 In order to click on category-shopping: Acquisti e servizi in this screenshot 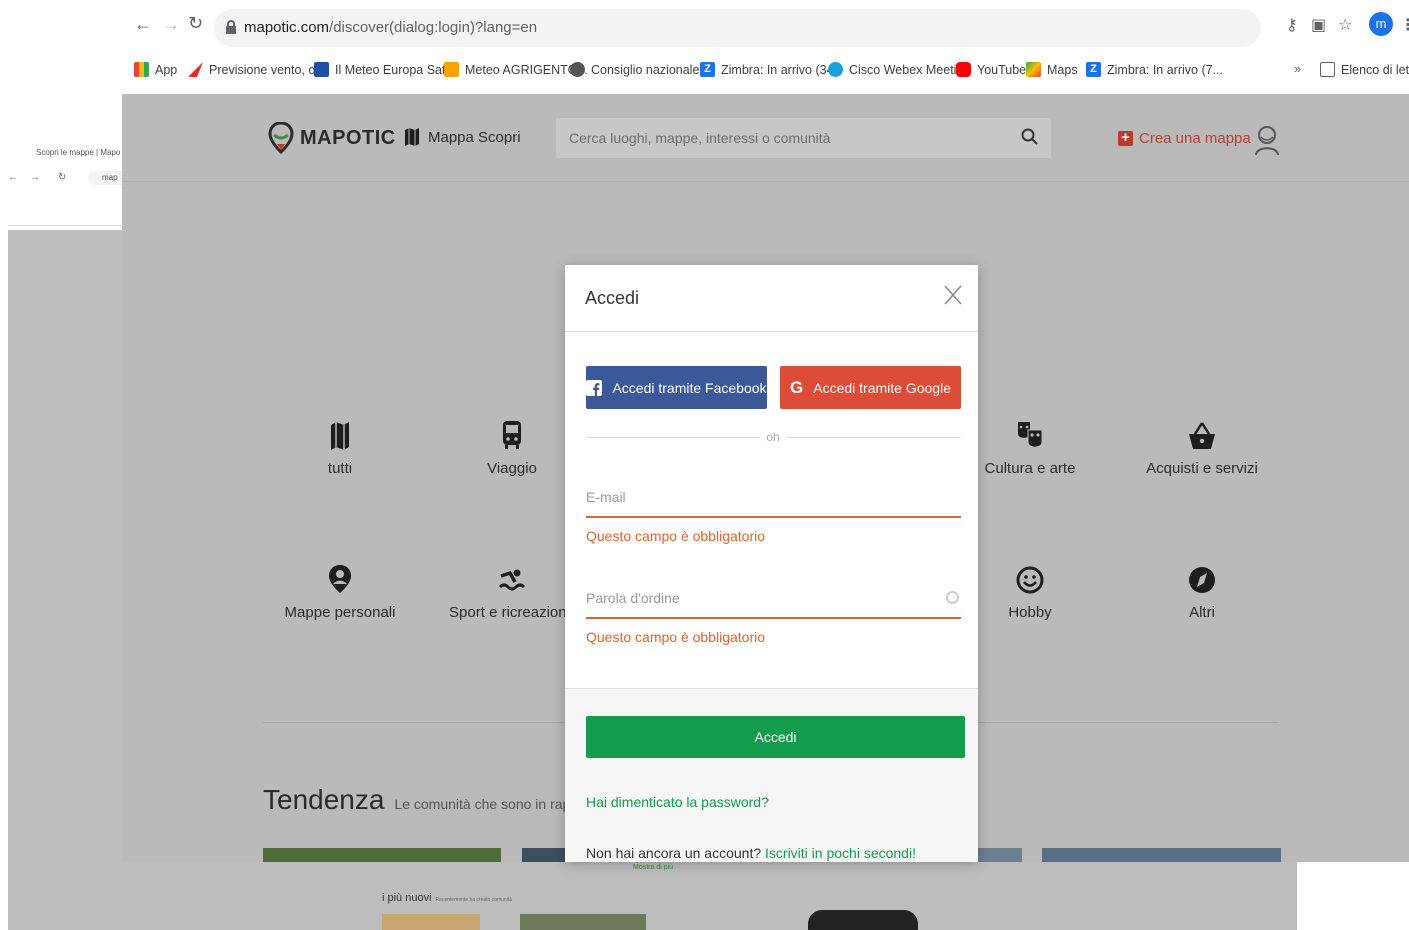, I will do `click(1202, 446)`.